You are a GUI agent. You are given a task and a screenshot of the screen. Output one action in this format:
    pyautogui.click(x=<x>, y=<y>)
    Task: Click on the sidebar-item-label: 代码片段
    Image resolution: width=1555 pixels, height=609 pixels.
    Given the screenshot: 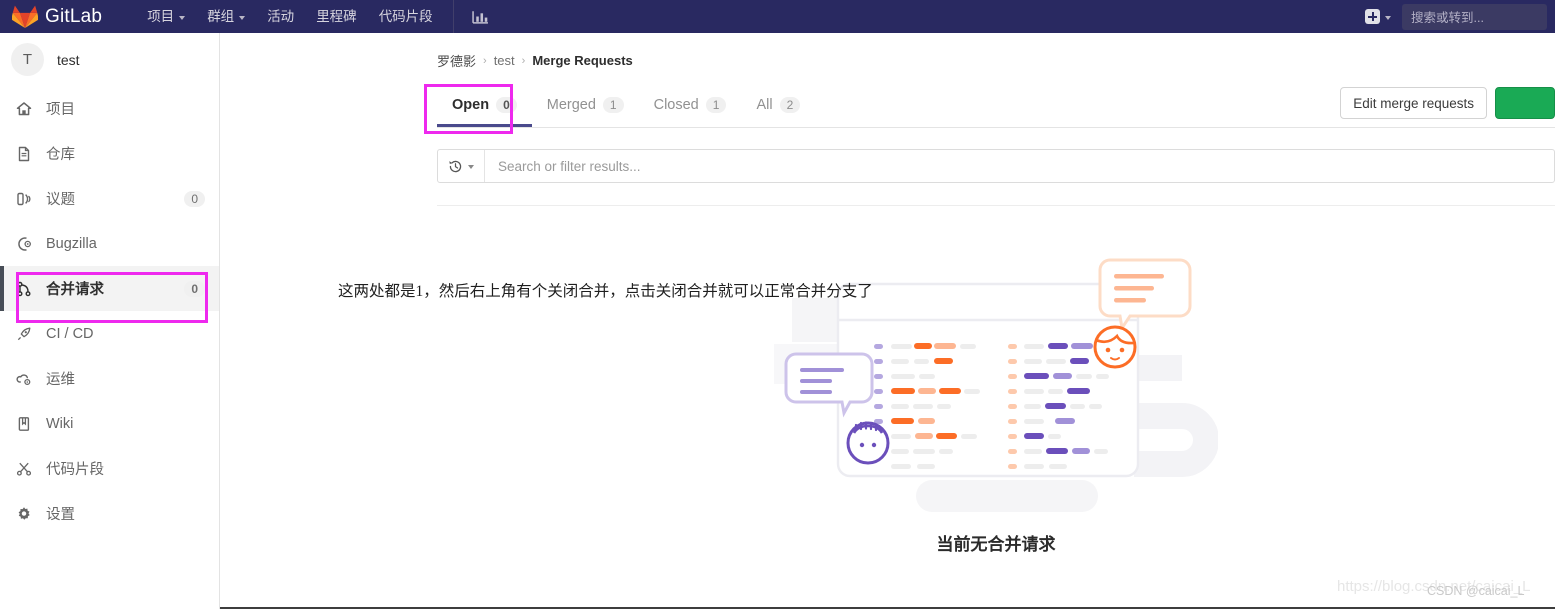 What is the action you would take?
    pyautogui.click(x=75, y=470)
    